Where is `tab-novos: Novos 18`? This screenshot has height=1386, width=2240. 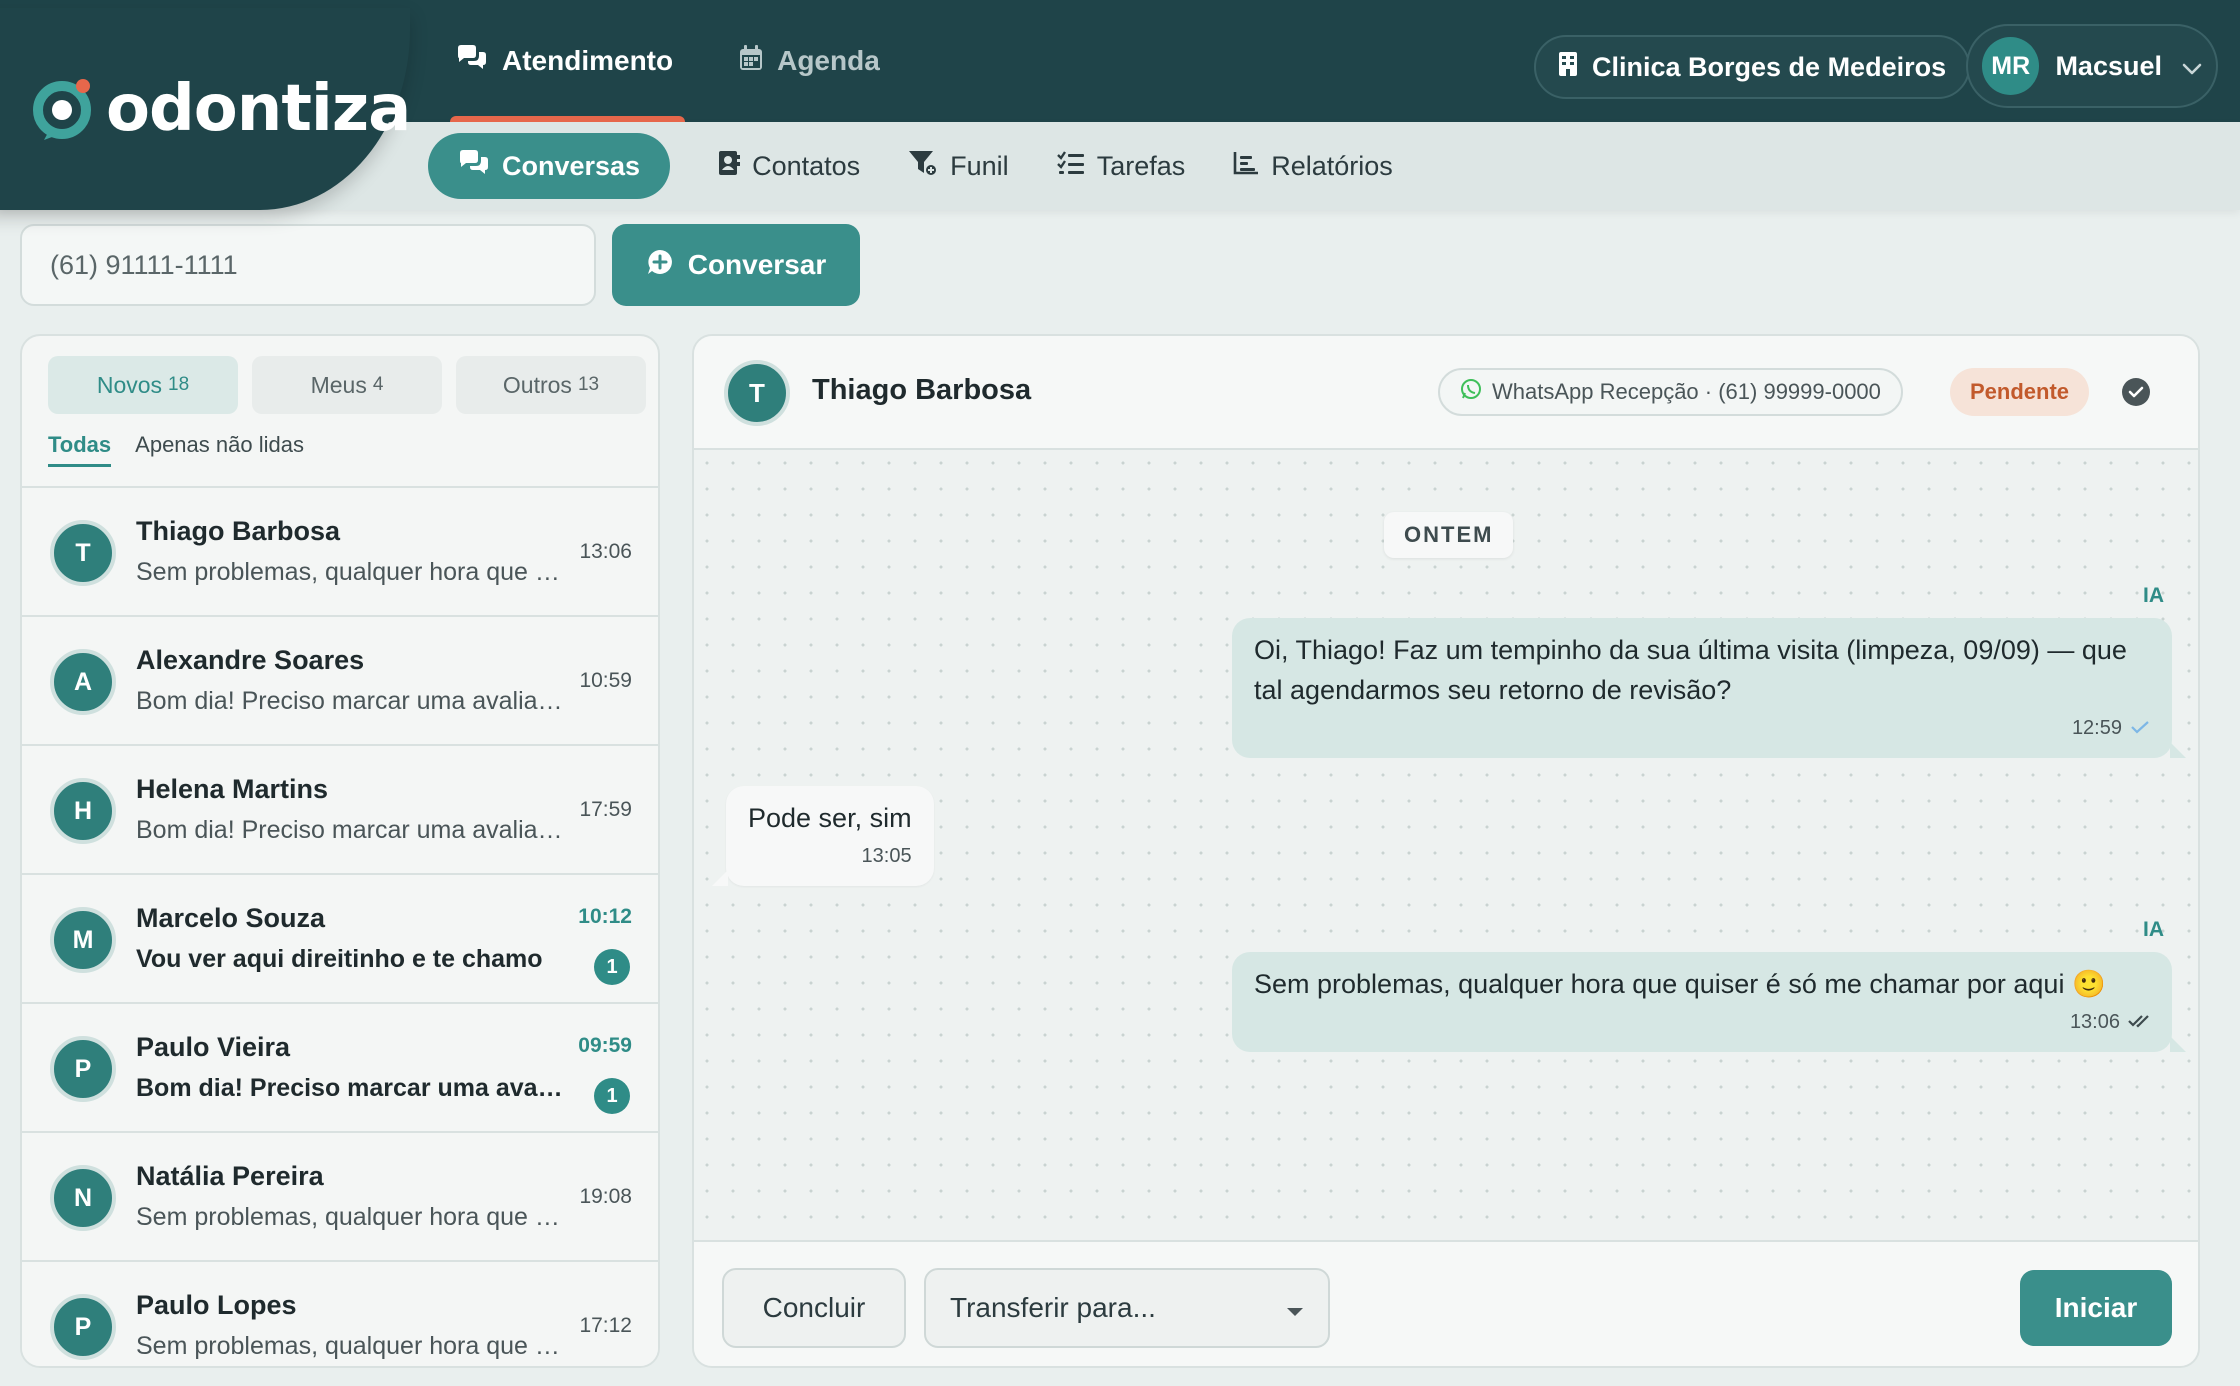
tab-novos: Novos 18 is located at coordinates (143, 385).